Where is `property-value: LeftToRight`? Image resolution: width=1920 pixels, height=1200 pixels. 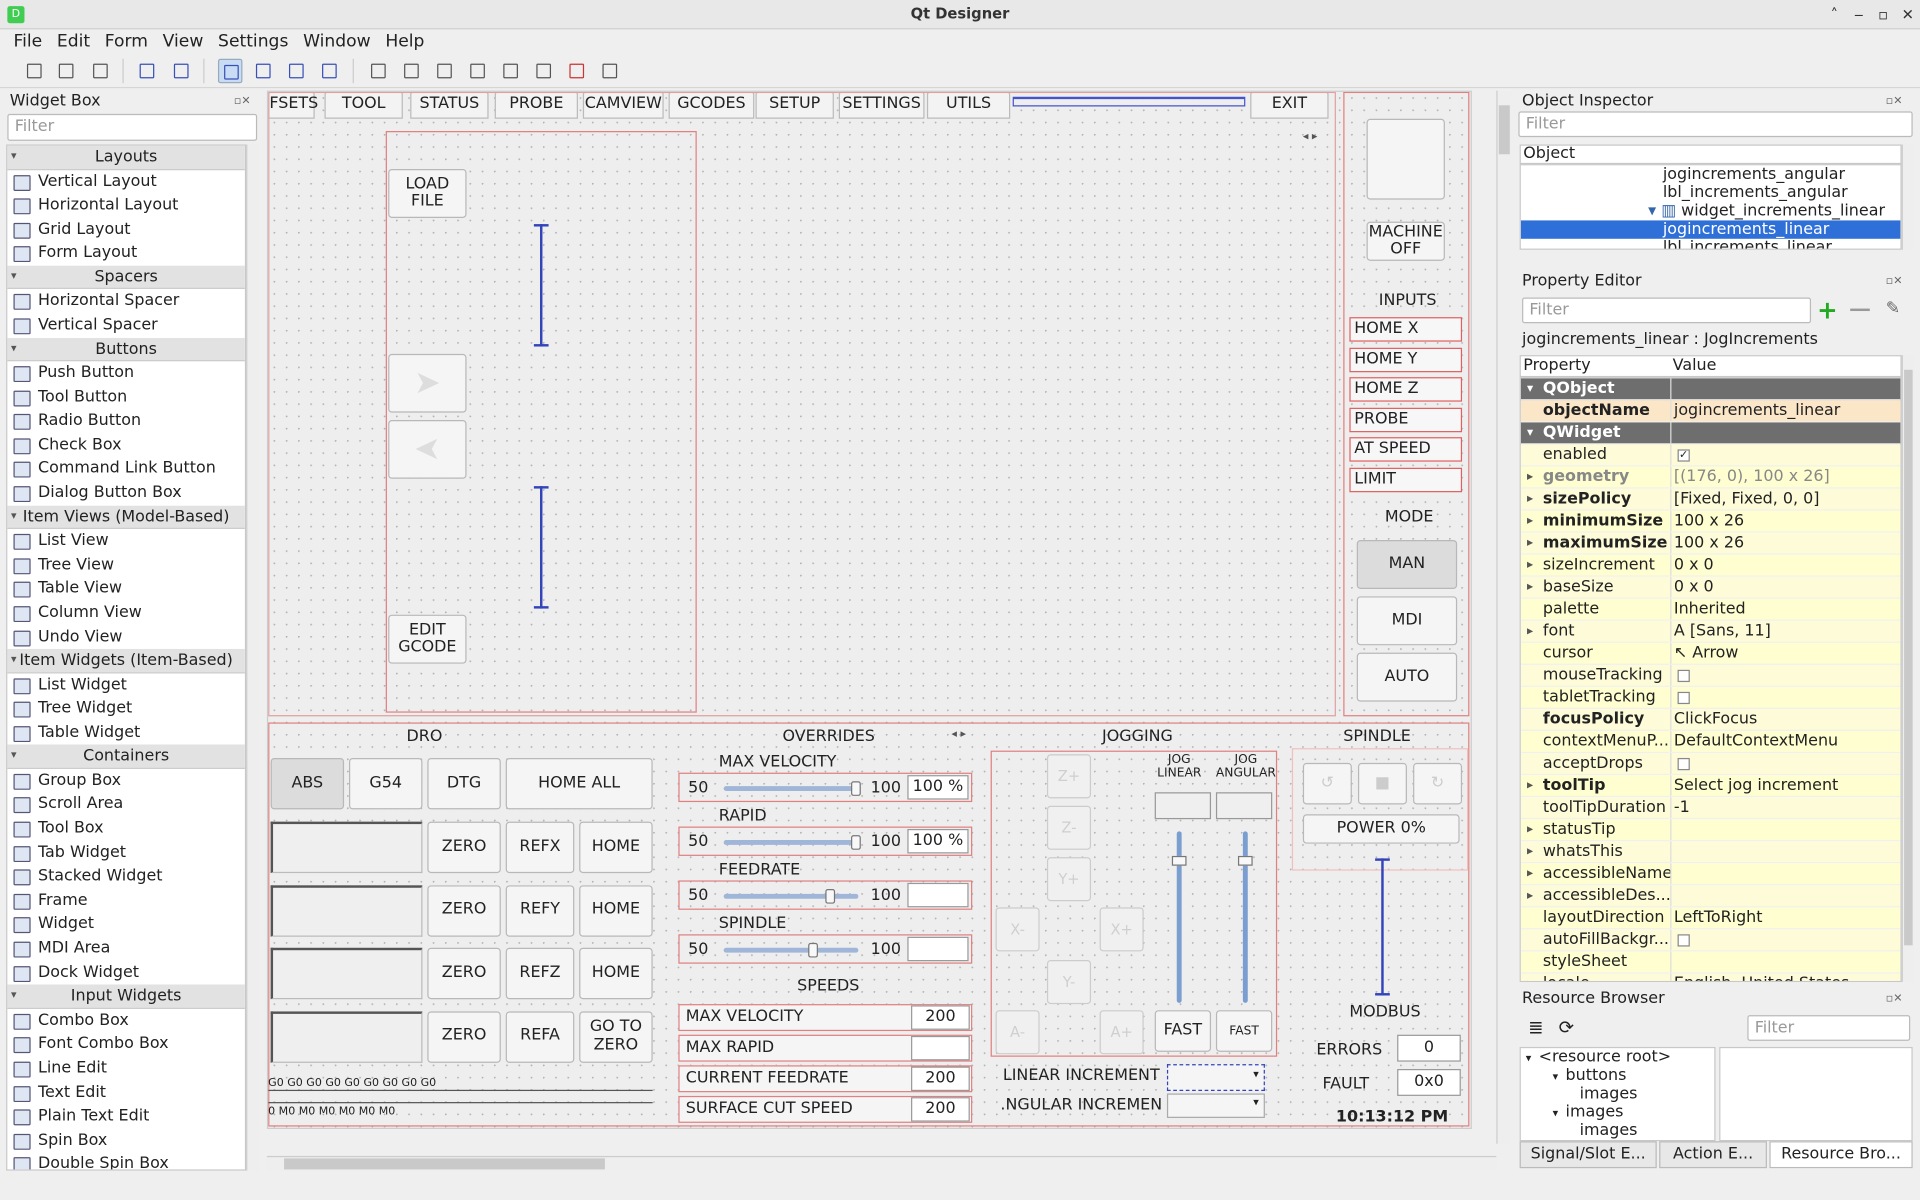 property-value: LeftToRight is located at coordinates (1785, 918).